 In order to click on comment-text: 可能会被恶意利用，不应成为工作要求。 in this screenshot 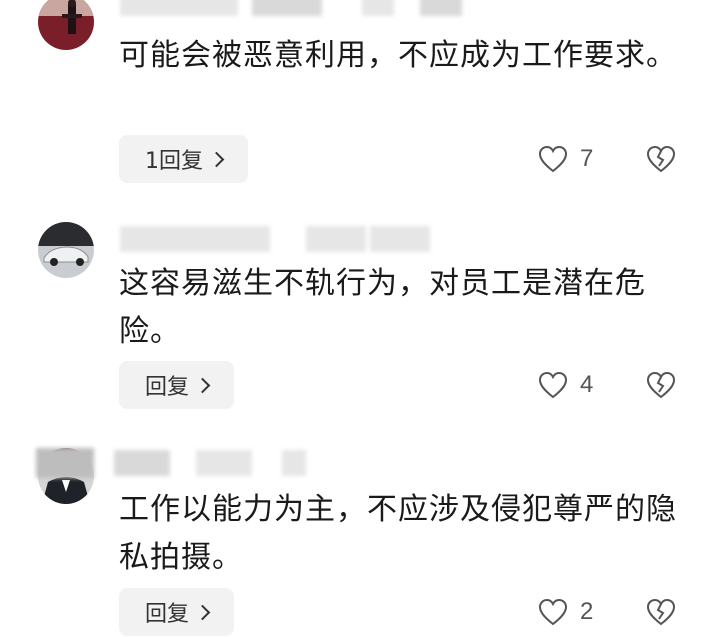, I will do `click(398, 55)`.